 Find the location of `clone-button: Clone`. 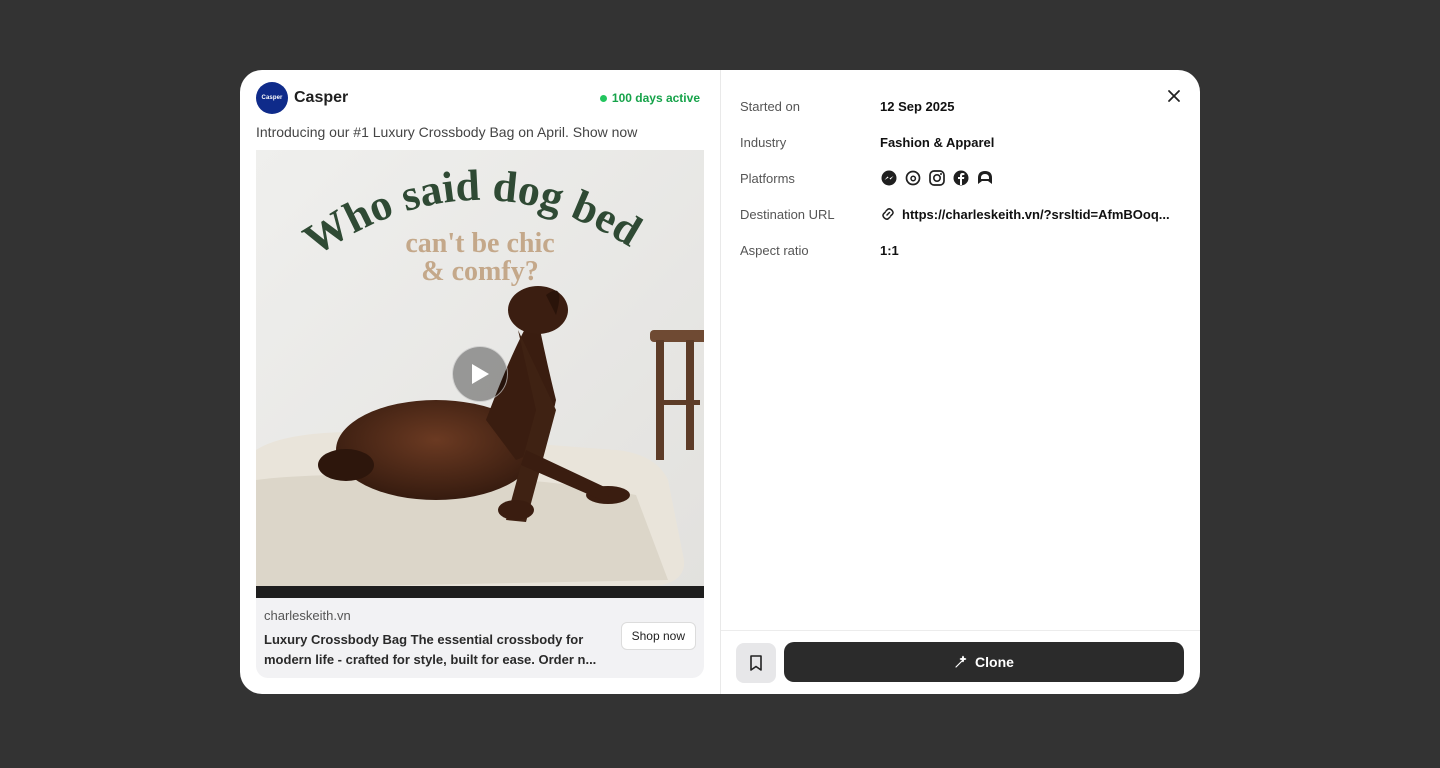

clone-button: Clone is located at coordinates (984, 662).